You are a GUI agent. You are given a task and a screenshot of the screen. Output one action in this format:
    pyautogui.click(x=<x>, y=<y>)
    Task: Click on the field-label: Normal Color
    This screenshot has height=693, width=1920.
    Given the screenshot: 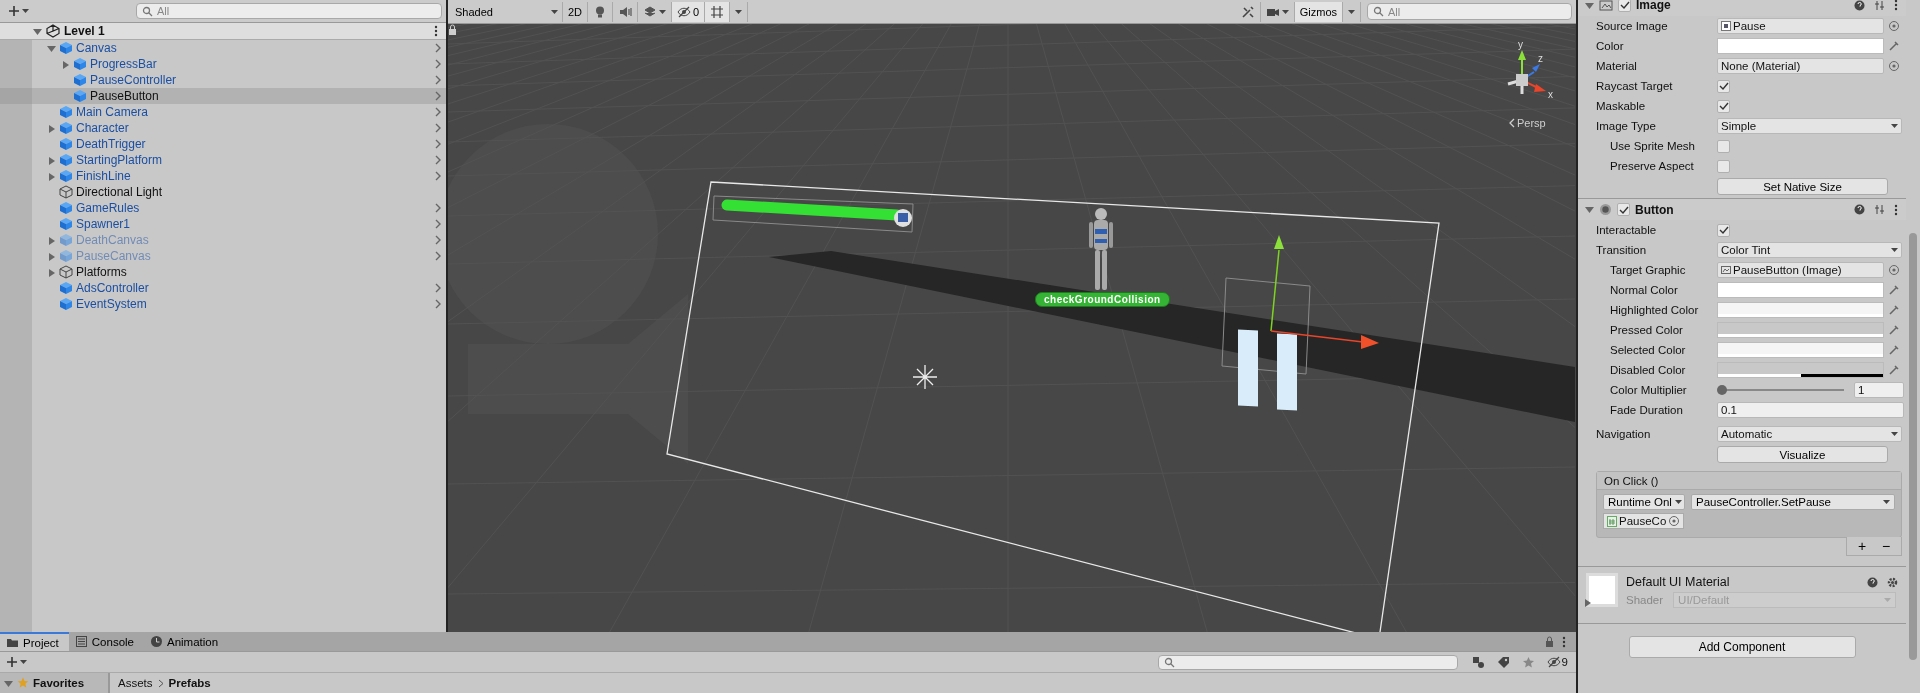 What is the action you would take?
    pyautogui.click(x=1644, y=290)
    